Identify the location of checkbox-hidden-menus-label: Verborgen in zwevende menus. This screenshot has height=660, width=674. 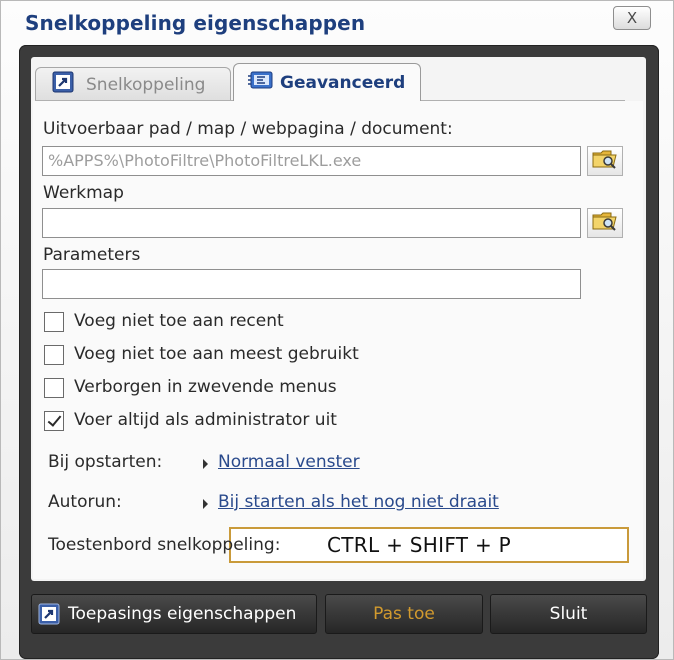
(205, 387).